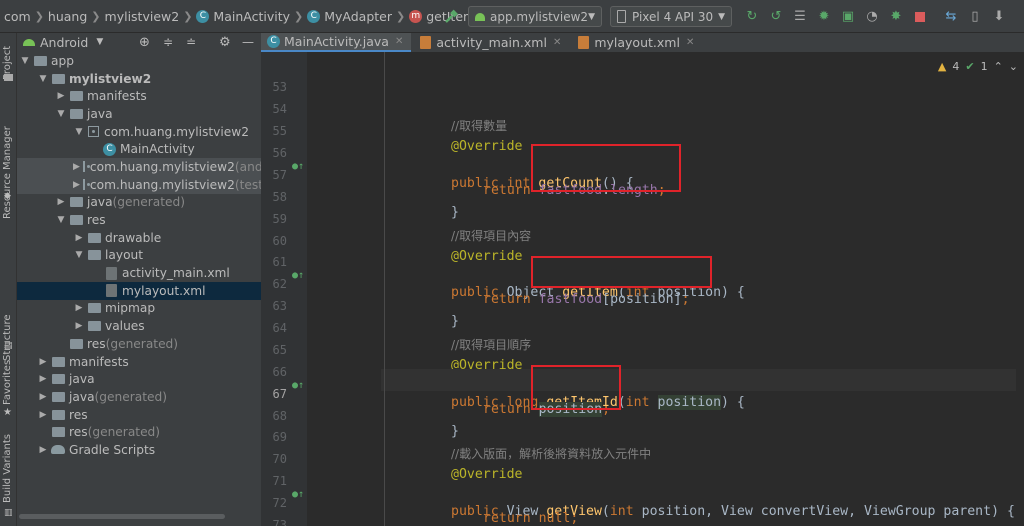  I want to click on tree-item-res-generated: res (generated), so click(139, 344).